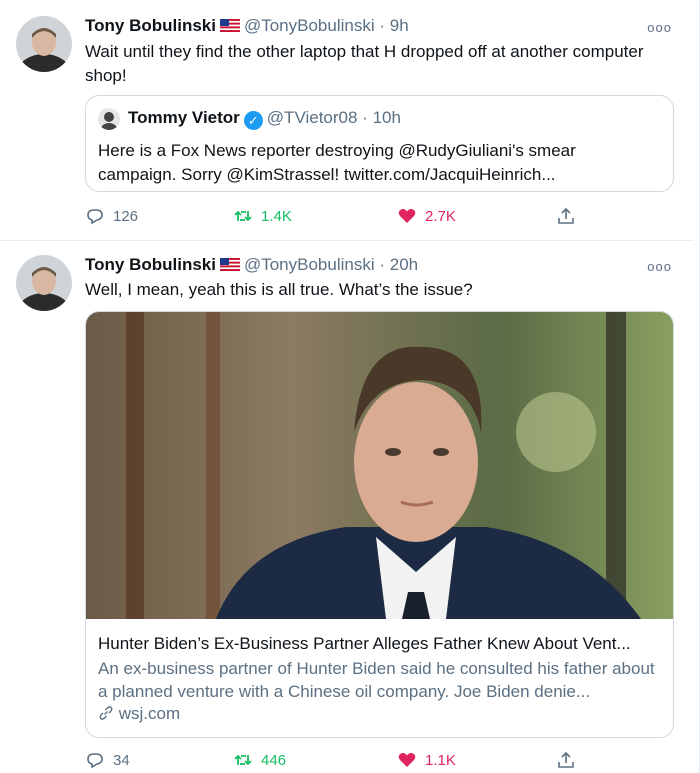 This screenshot has height=773, width=700. I want to click on retweet-count: 446, so click(274, 760).